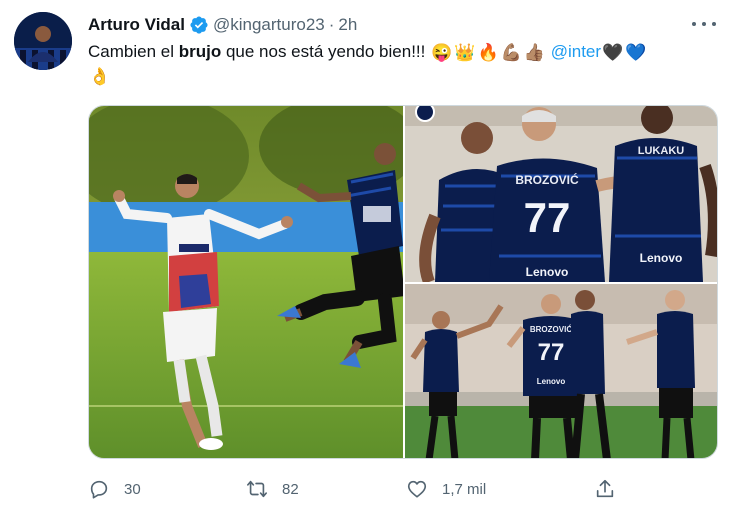  Describe the element at coordinates (547, 217) in the screenshot. I see `jersey-number-77: 77` at that location.